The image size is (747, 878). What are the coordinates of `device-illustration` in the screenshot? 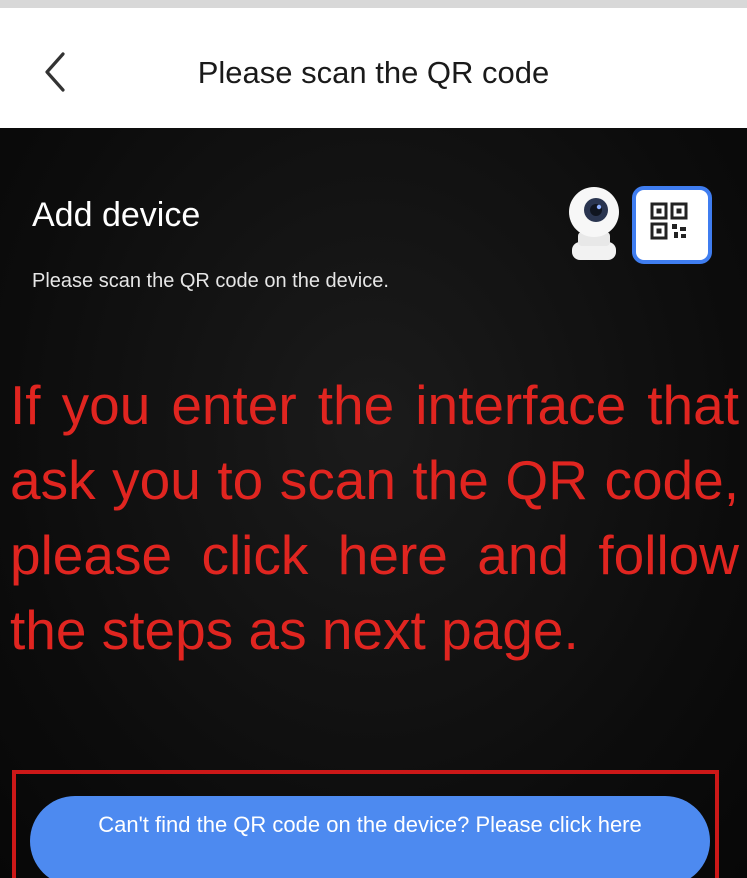 It's located at (640, 225).